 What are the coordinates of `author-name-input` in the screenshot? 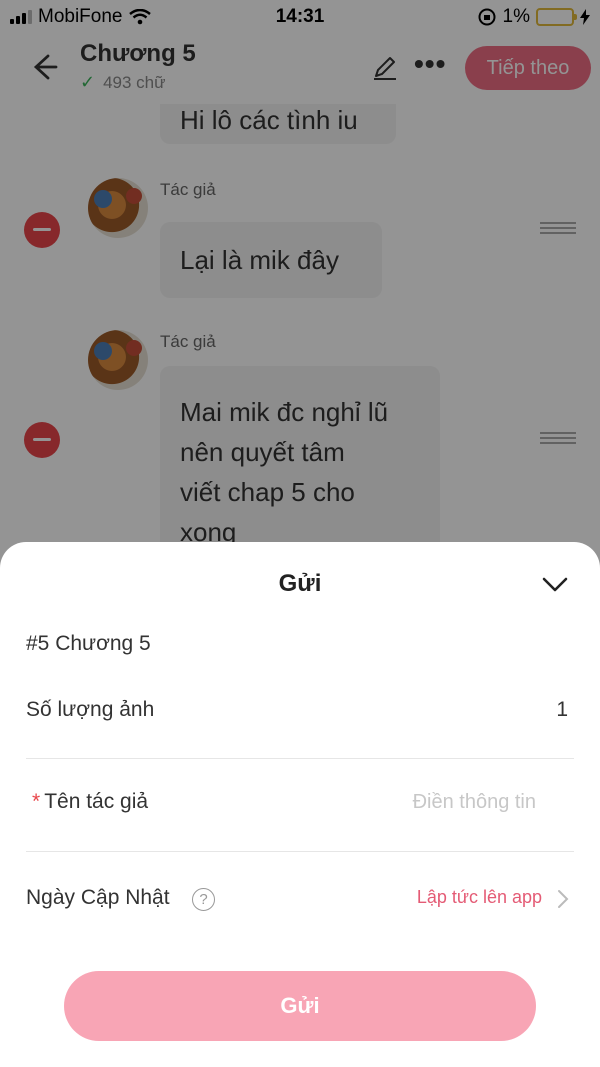 It's located at (418, 802).